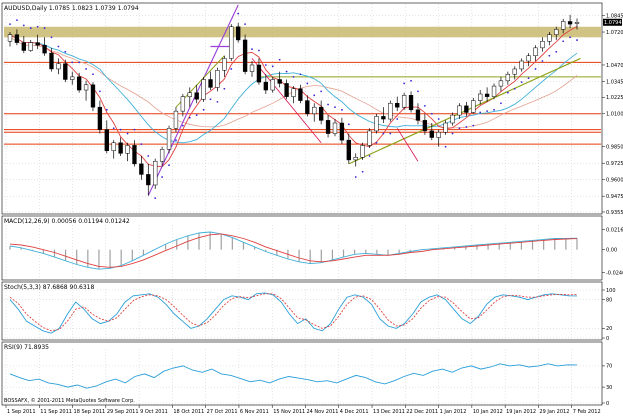  What do you see at coordinates (56, 412) in the screenshot?
I see `date-label: 11 Sep 2011` at bounding box center [56, 412].